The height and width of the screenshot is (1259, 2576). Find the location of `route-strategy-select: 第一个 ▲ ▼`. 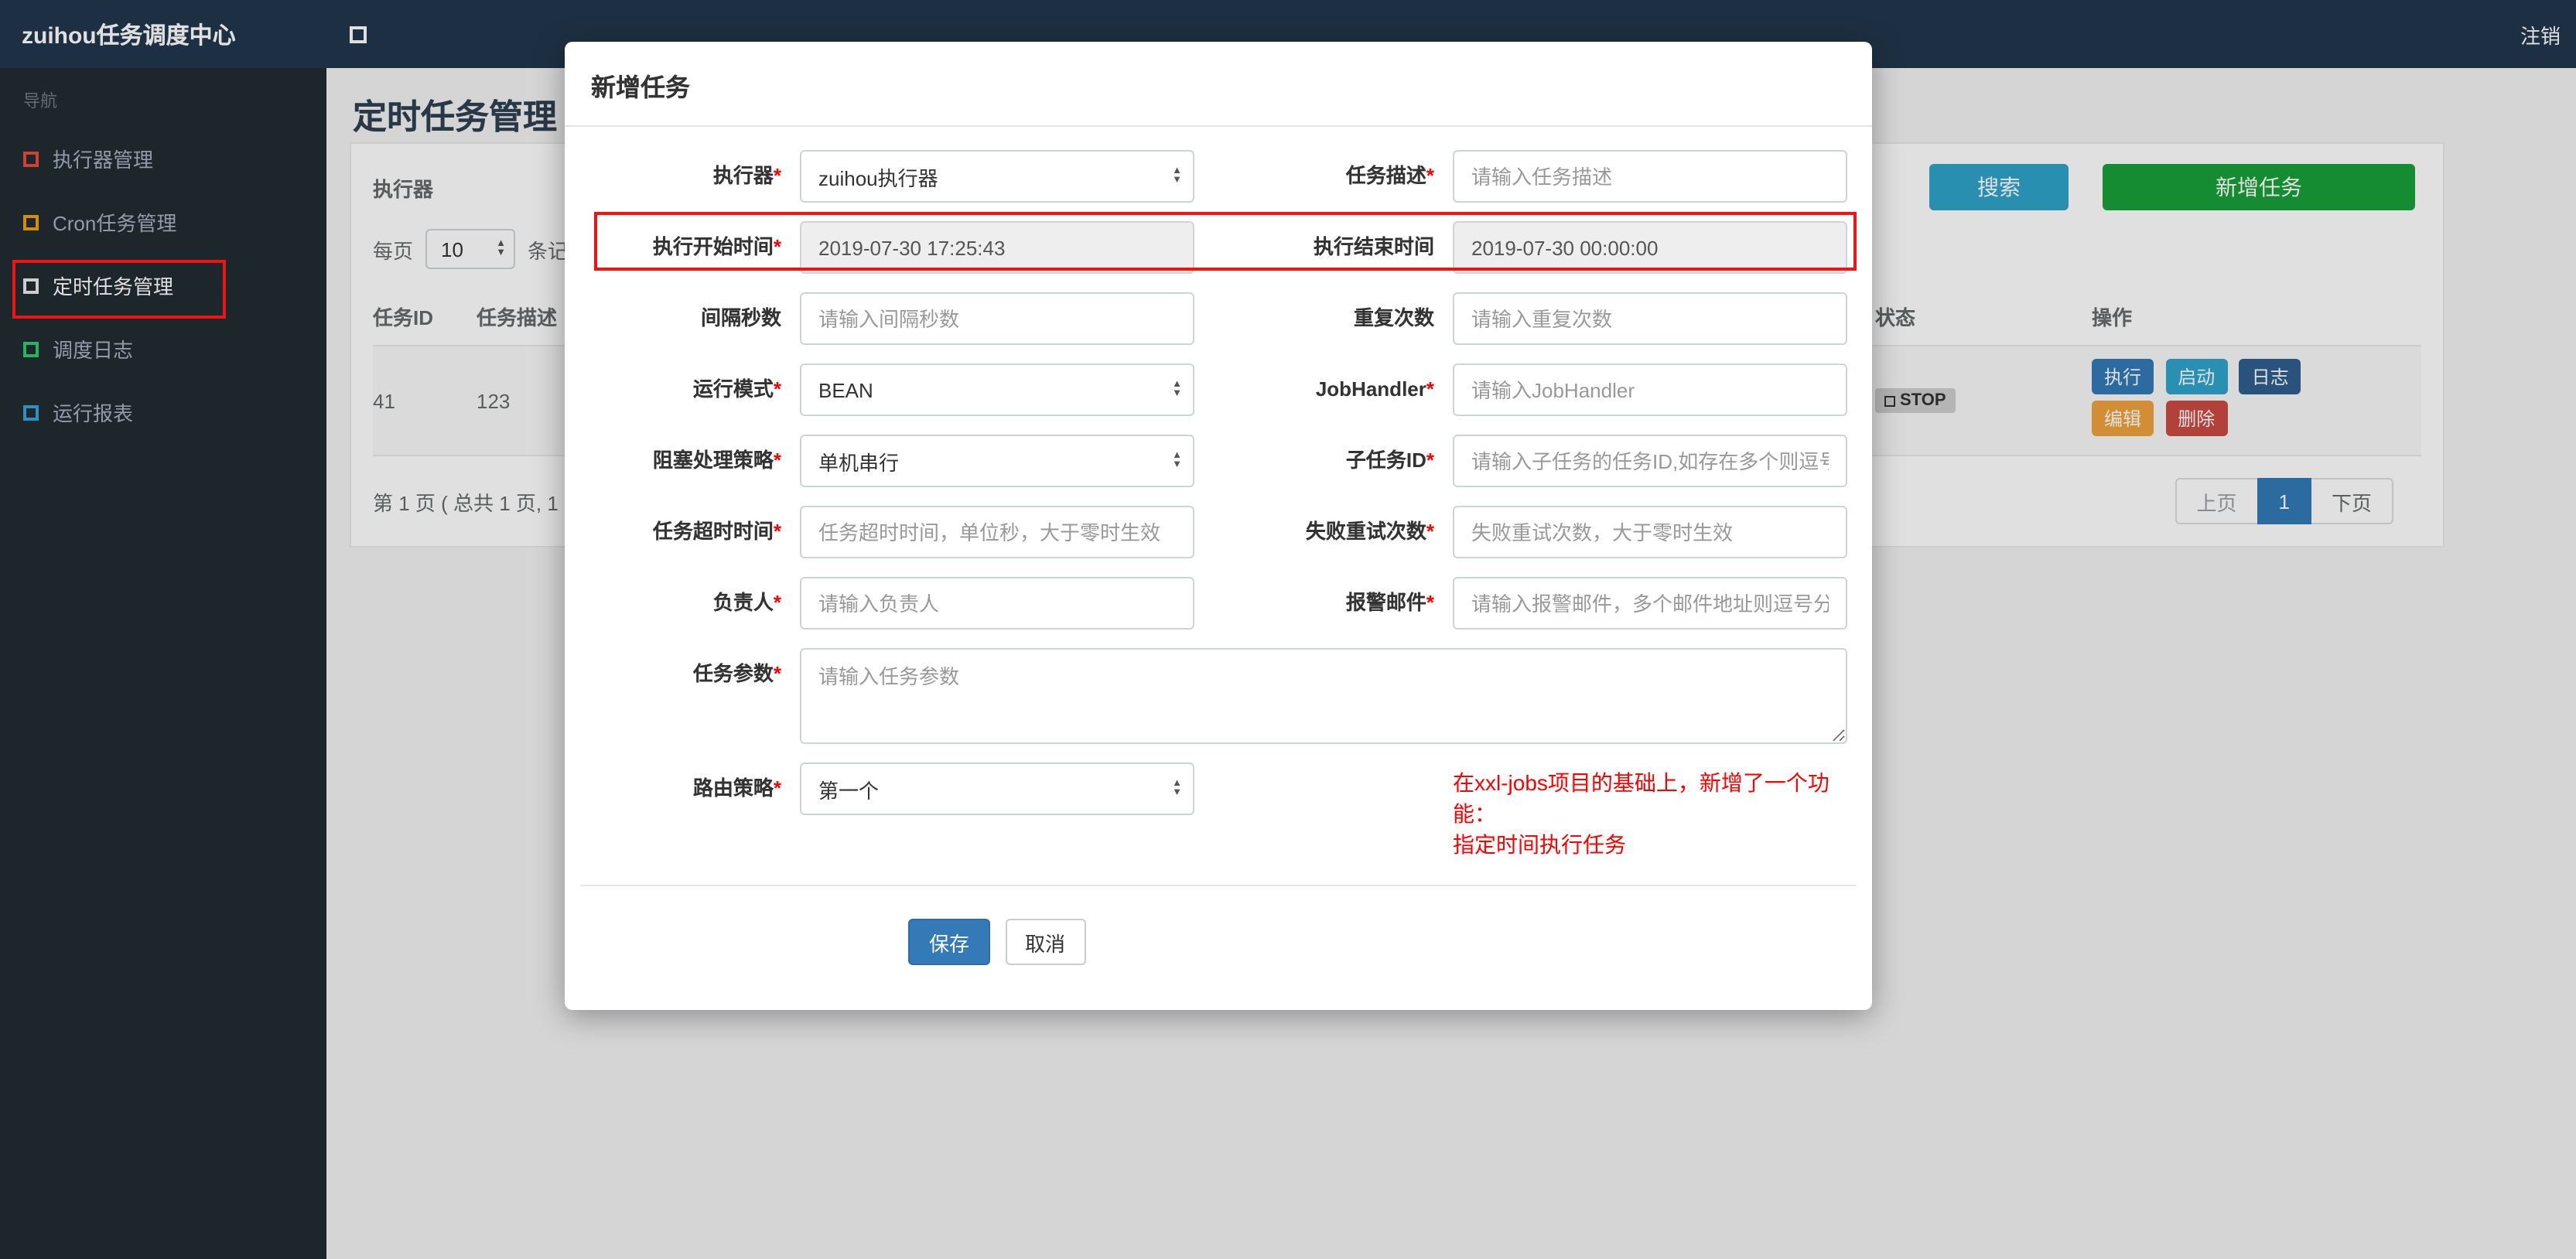

route-strategy-select: 第一个 ▲ ▼ is located at coordinates (997, 789).